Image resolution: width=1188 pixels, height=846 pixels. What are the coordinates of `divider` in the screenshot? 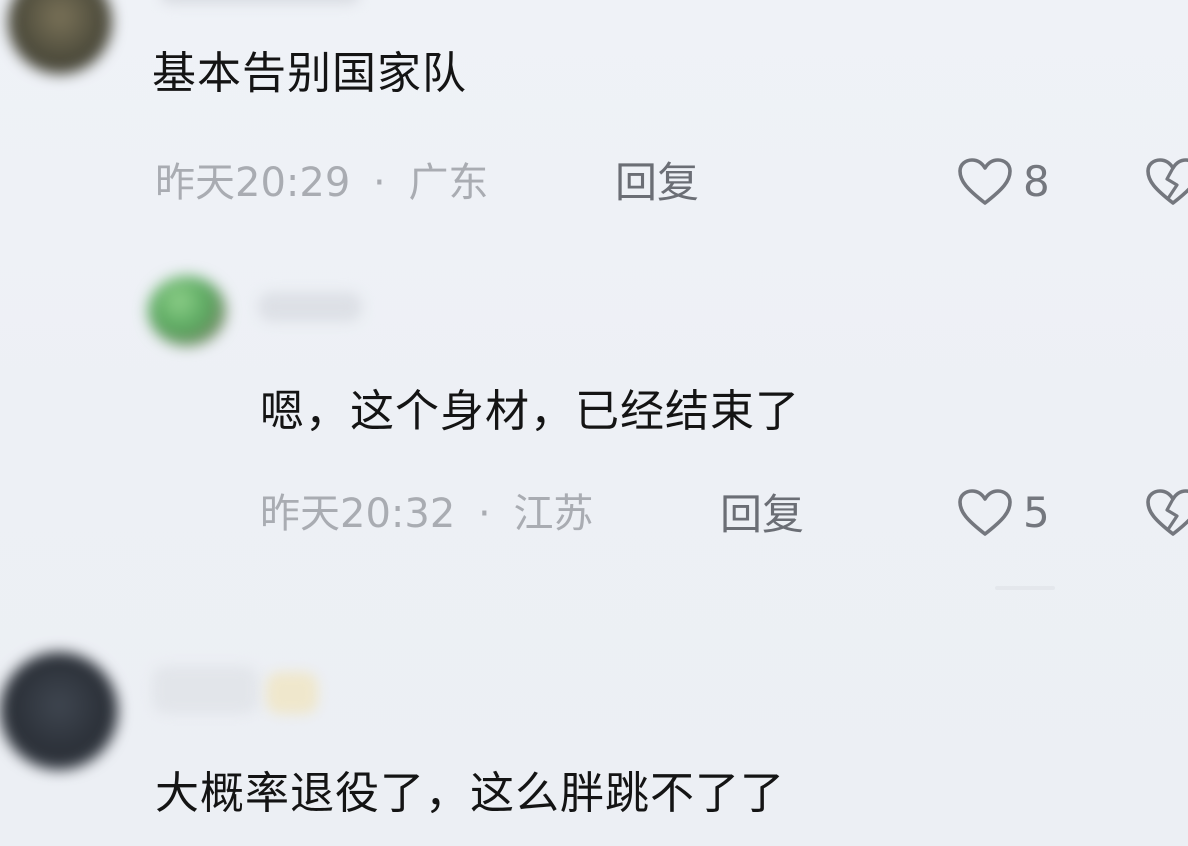 It's located at (1025, 588).